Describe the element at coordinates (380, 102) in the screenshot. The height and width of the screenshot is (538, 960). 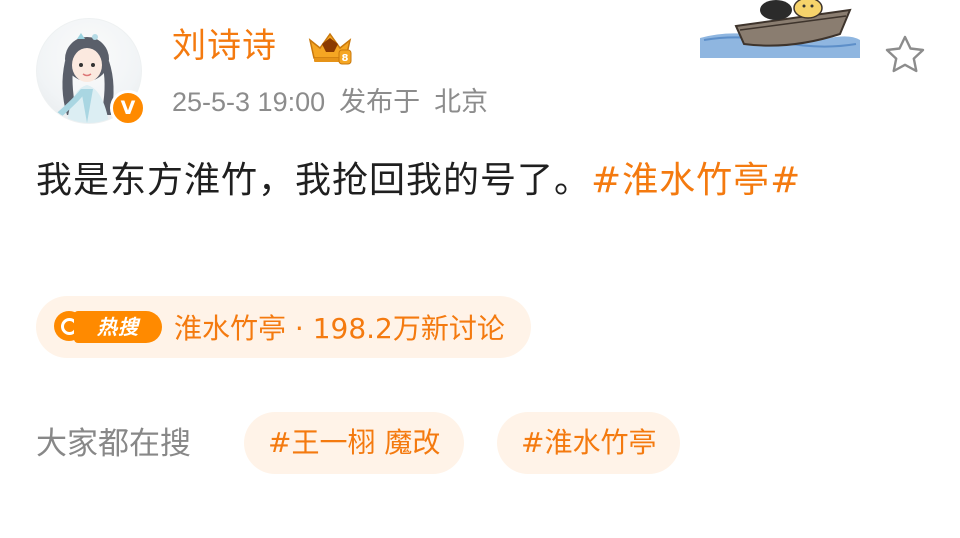
I see `location-prefix: 发布于` at that location.